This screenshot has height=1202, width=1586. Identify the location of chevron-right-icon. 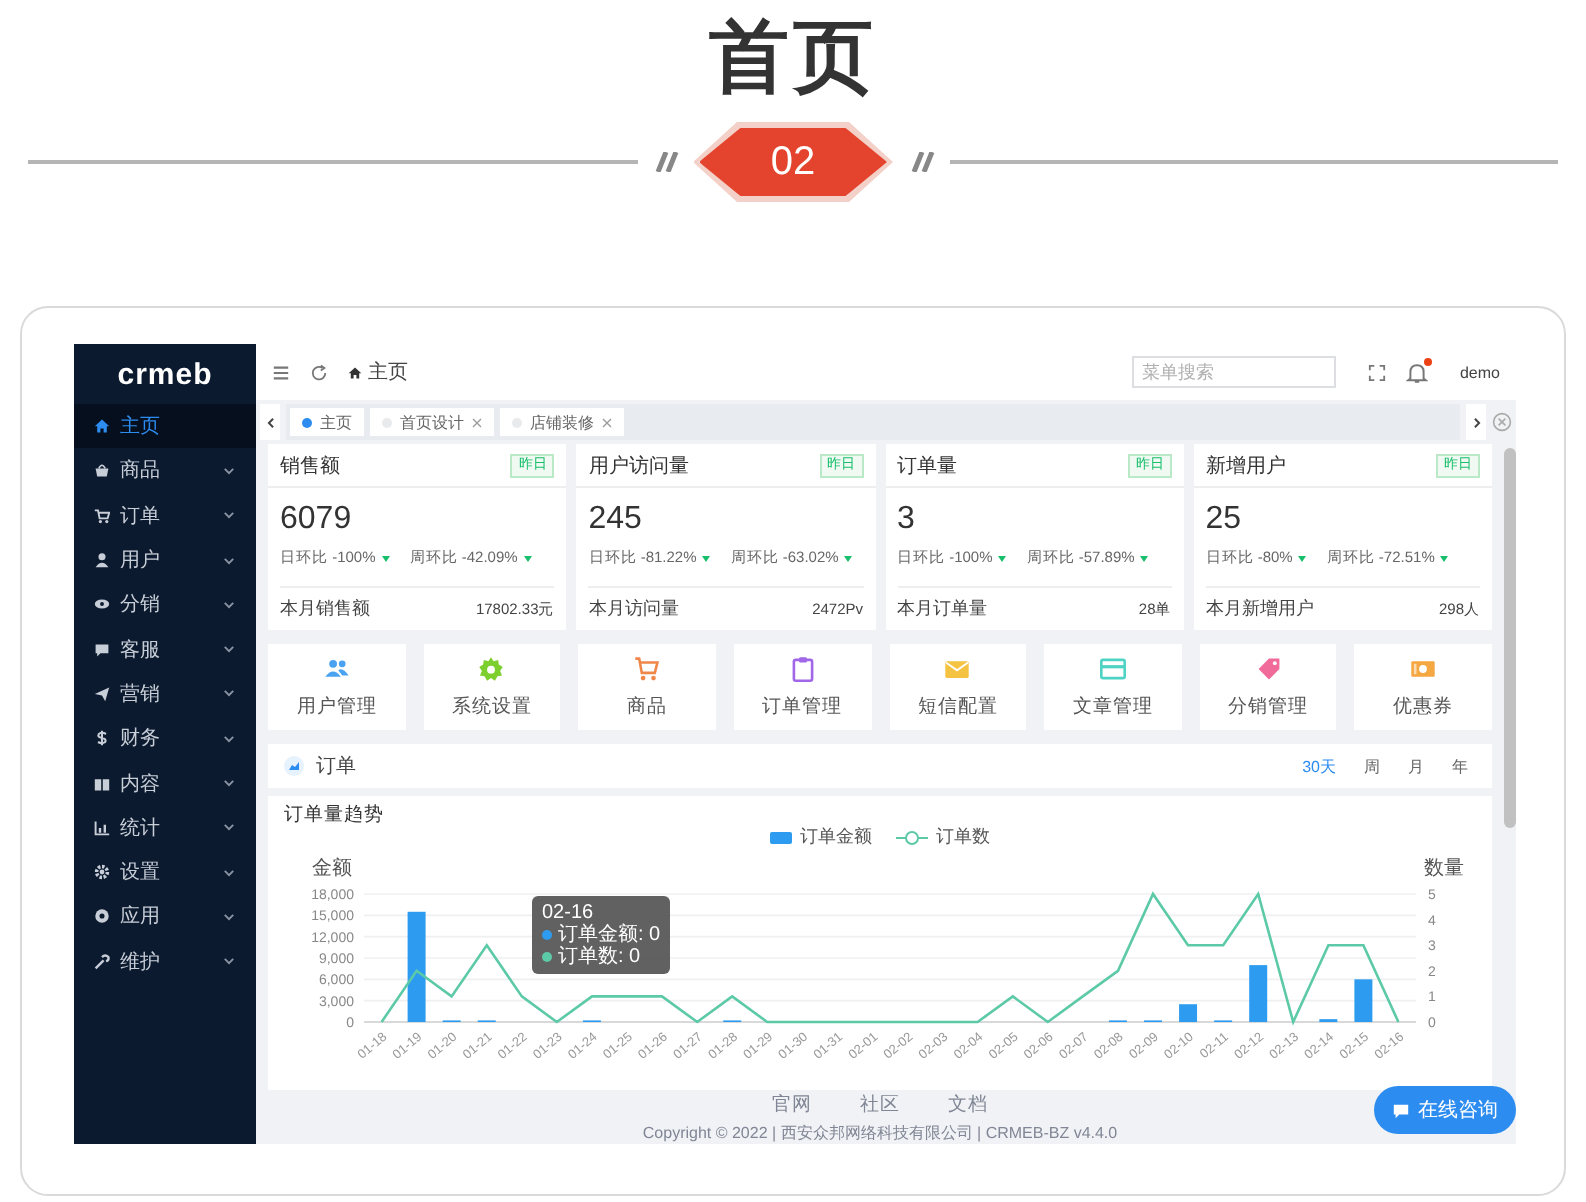
(1476, 422).